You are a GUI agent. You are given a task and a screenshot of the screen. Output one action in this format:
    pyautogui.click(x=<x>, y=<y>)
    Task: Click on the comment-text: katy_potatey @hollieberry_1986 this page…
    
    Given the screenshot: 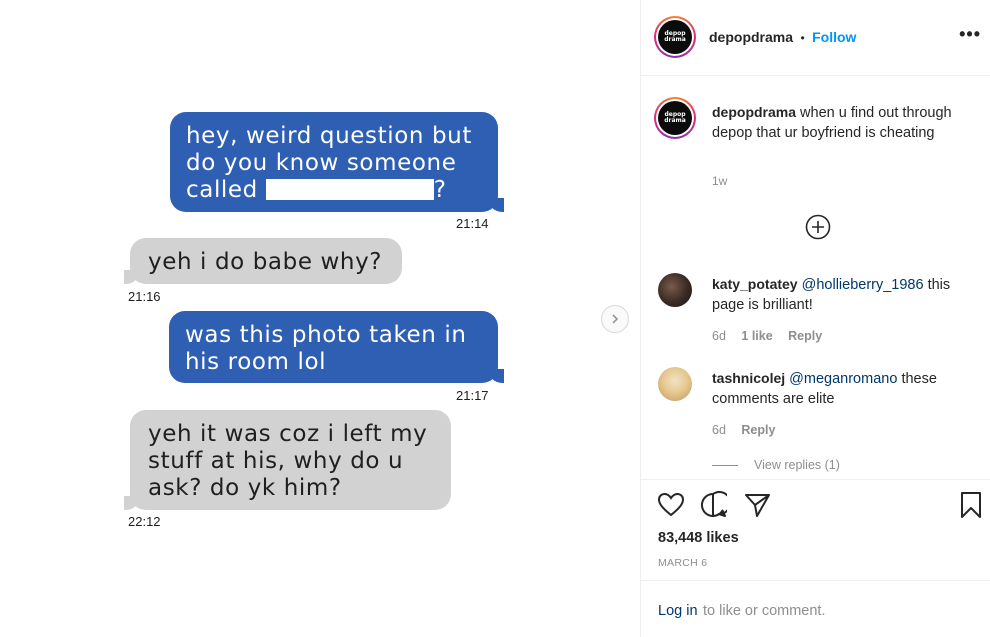 What is the action you would take?
    pyautogui.click(x=844, y=295)
    